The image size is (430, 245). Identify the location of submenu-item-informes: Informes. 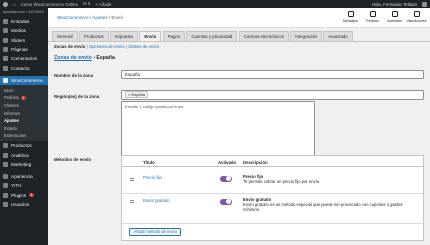
(24, 113).